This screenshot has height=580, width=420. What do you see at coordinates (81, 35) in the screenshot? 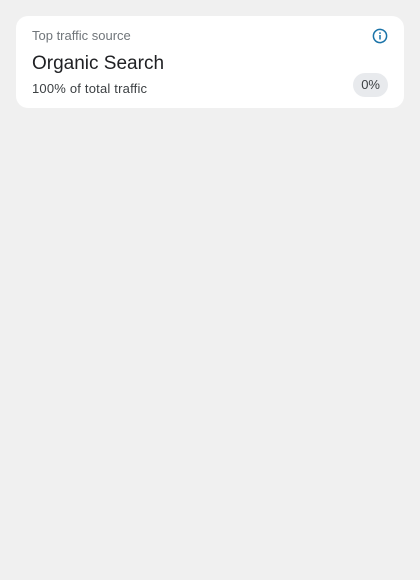
I see `card-label: Top traffic source` at bounding box center [81, 35].